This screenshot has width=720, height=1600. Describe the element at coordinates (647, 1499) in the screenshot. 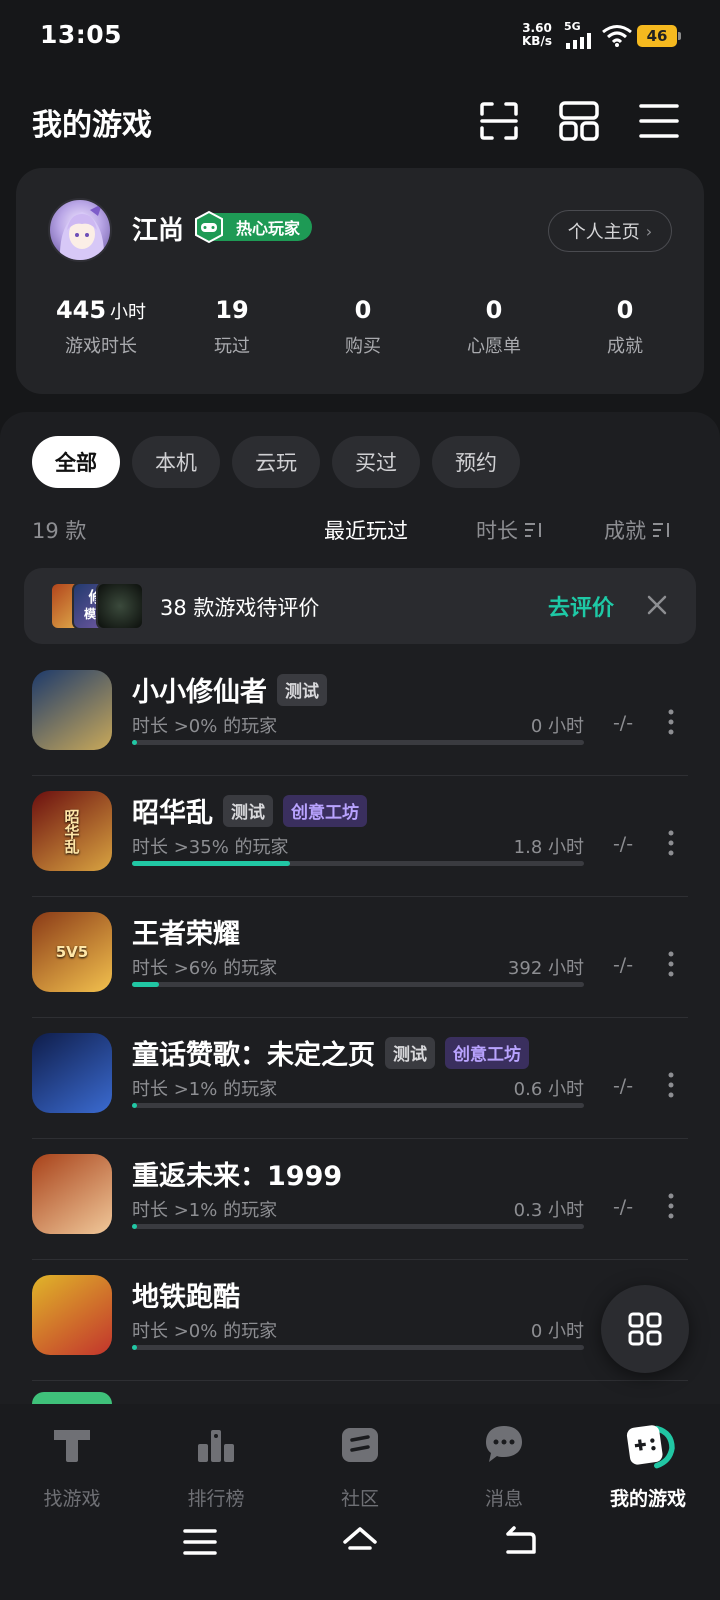

I see `nav-label: 我的游戏` at that location.